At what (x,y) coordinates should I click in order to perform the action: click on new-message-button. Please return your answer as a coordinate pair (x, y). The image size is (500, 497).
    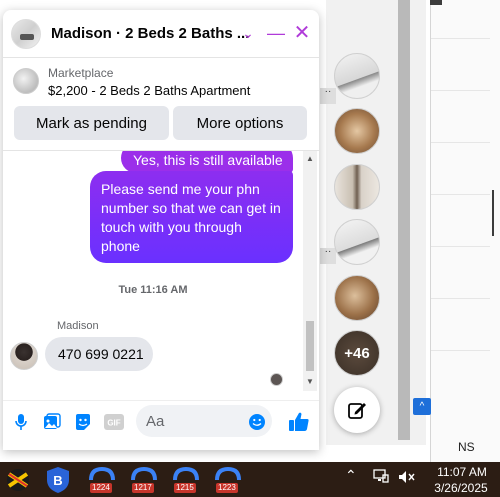
    Looking at the image, I should click on (357, 410).